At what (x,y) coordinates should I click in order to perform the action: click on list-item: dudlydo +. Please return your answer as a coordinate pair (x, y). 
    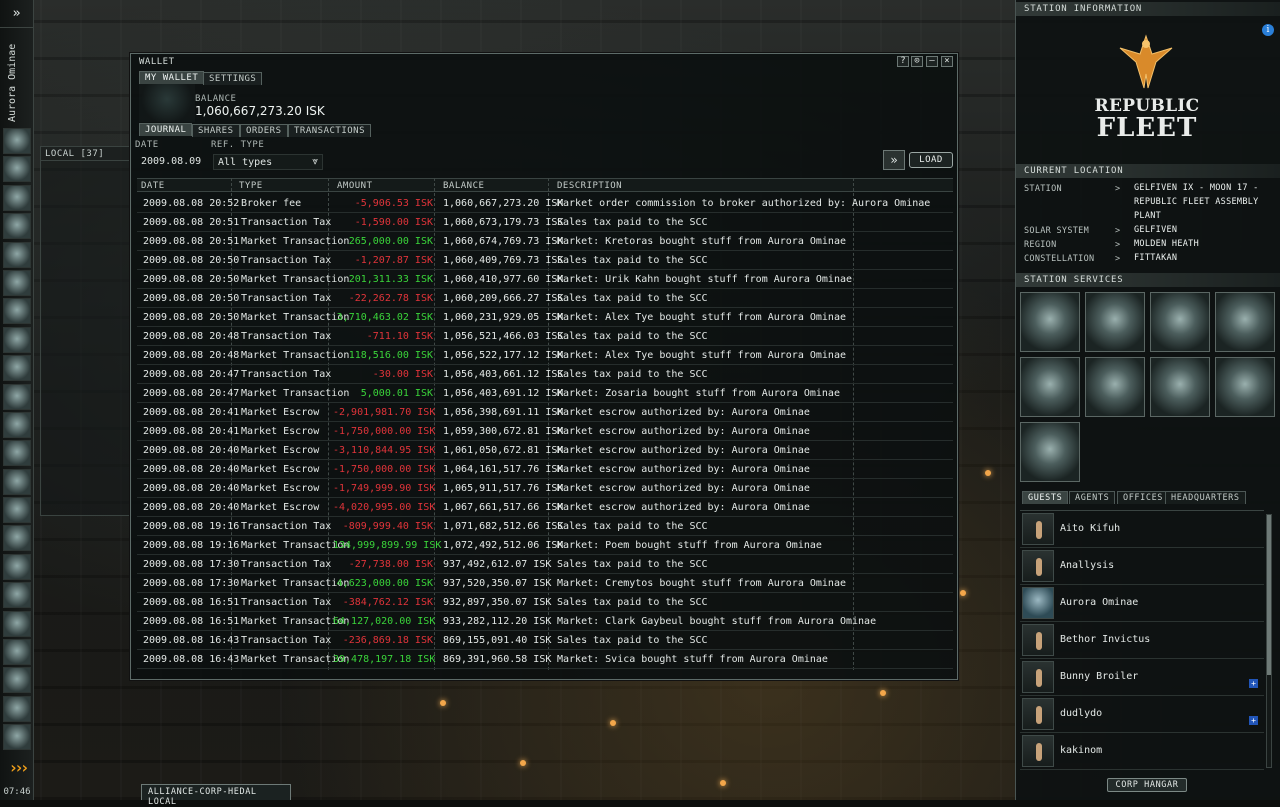
    Looking at the image, I should click on (1142, 714).